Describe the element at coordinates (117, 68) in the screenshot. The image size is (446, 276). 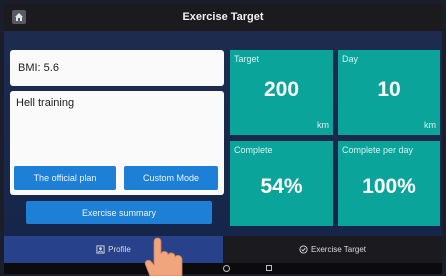
I see `bmi-field: BMI: 5.6` at that location.